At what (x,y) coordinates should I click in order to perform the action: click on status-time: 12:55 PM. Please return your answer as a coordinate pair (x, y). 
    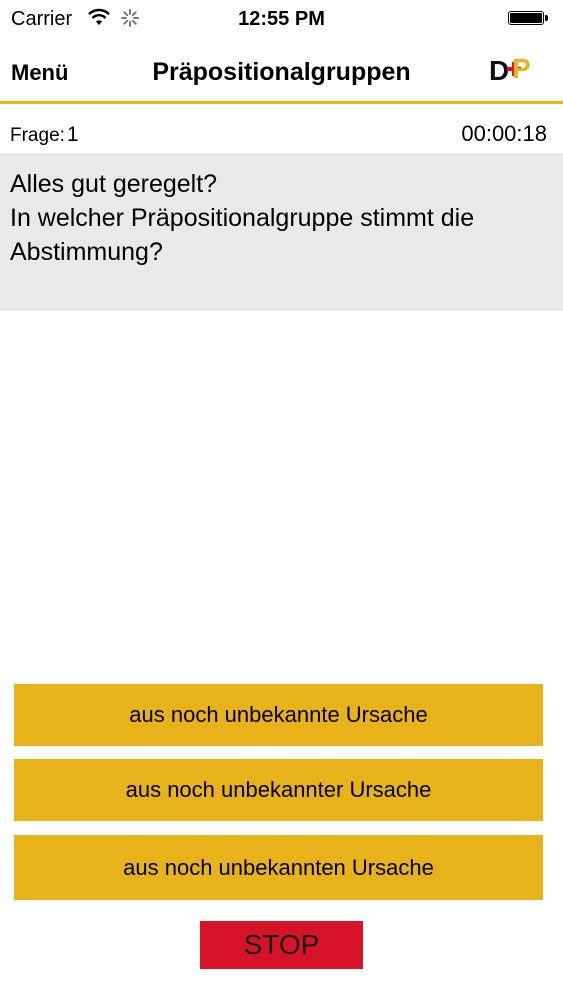
    Looking at the image, I should click on (281, 19).